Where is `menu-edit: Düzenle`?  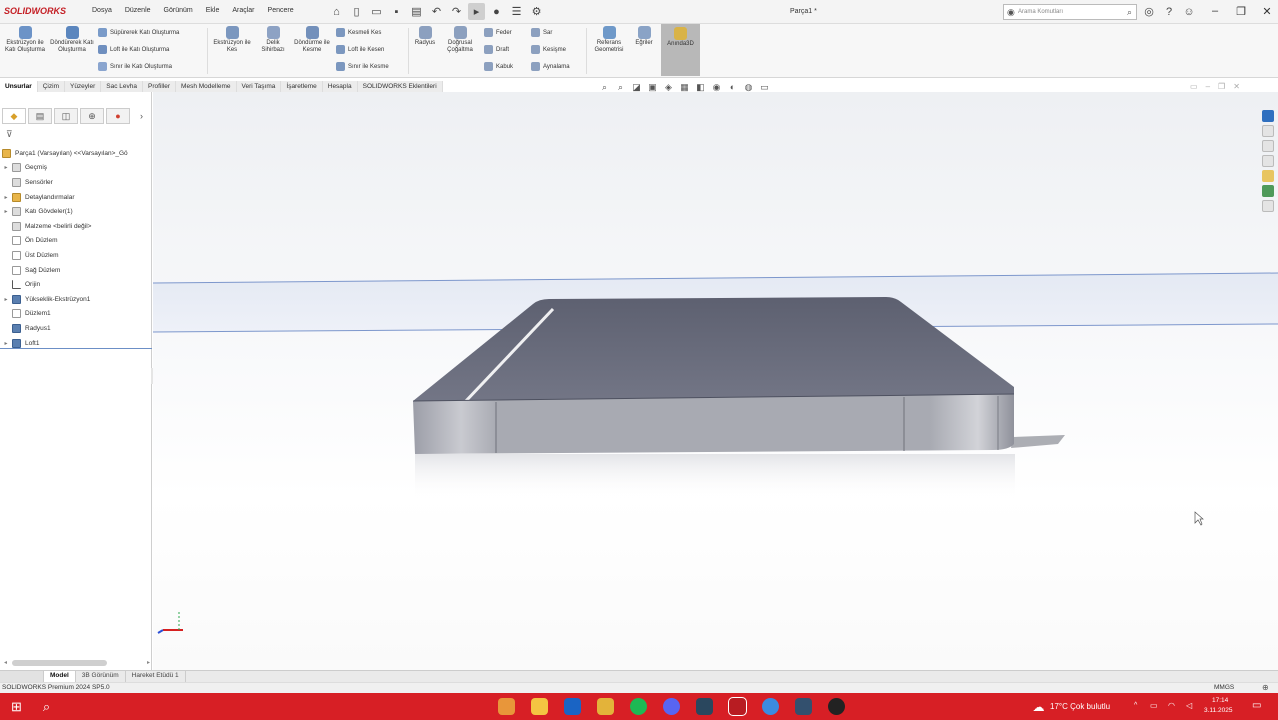 menu-edit: Düzenle is located at coordinates (138, 10).